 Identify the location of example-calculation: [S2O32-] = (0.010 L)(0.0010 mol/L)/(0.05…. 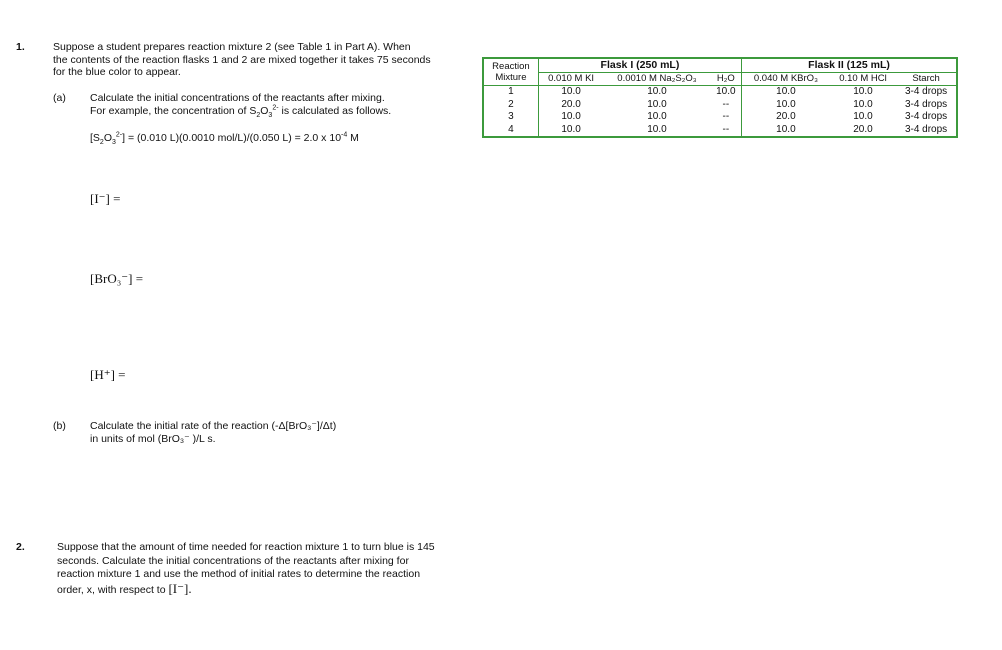
(224, 139).